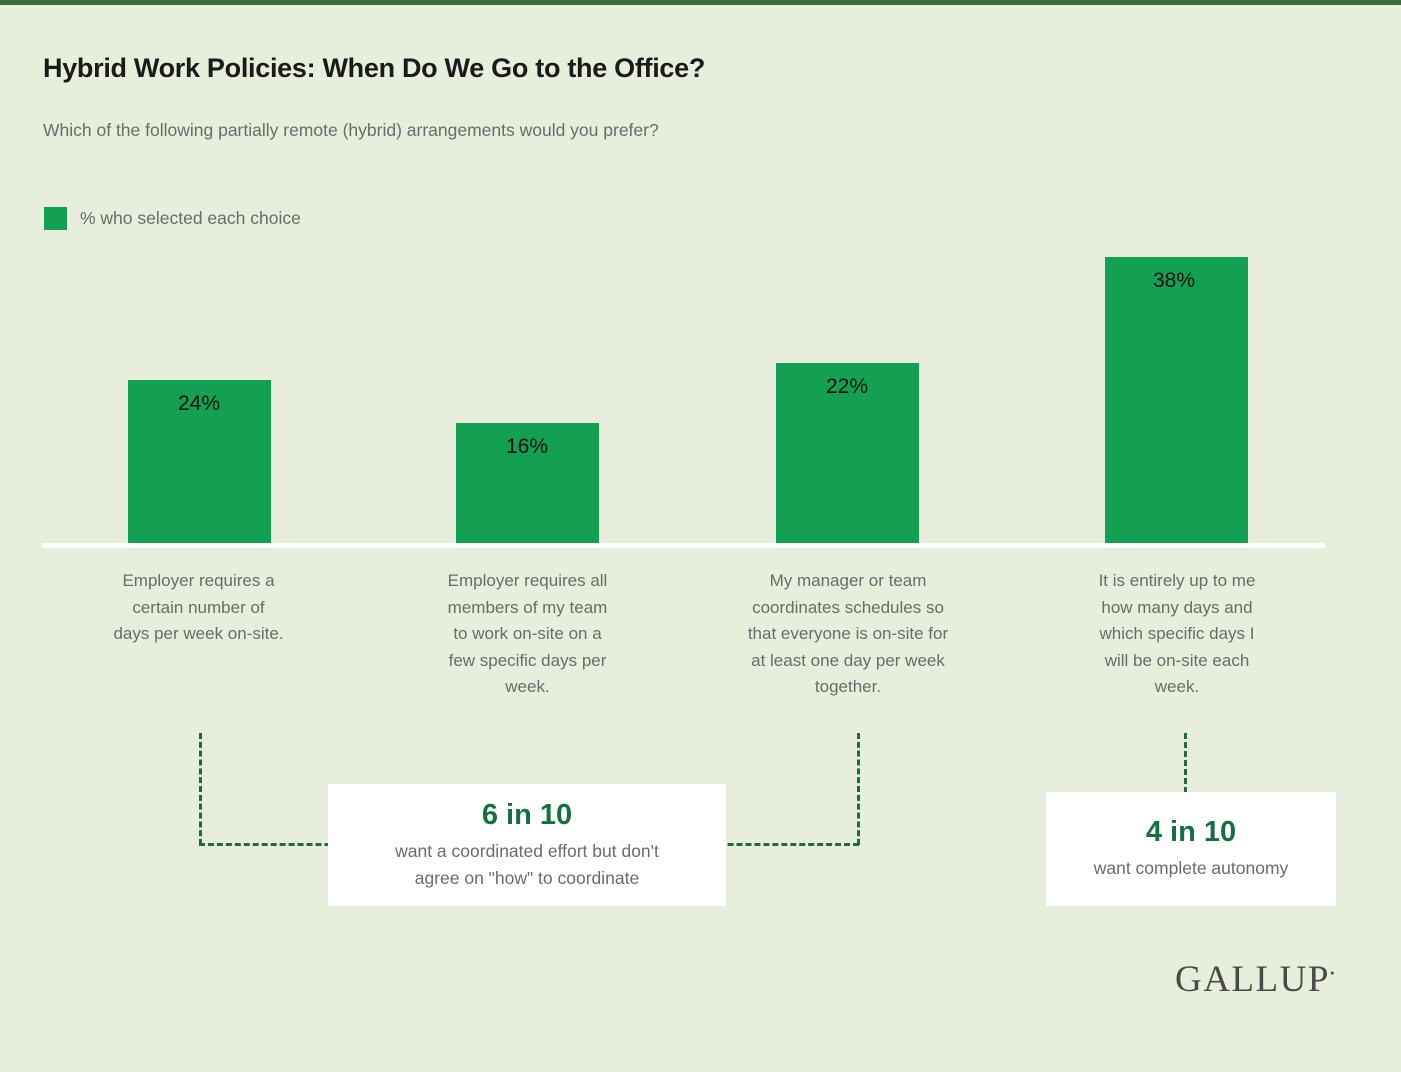 The width and height of the screenshot is (1401, 1072). I want to click on category-label-2-line-2: that everyone is on-site for, so click(848, 633).